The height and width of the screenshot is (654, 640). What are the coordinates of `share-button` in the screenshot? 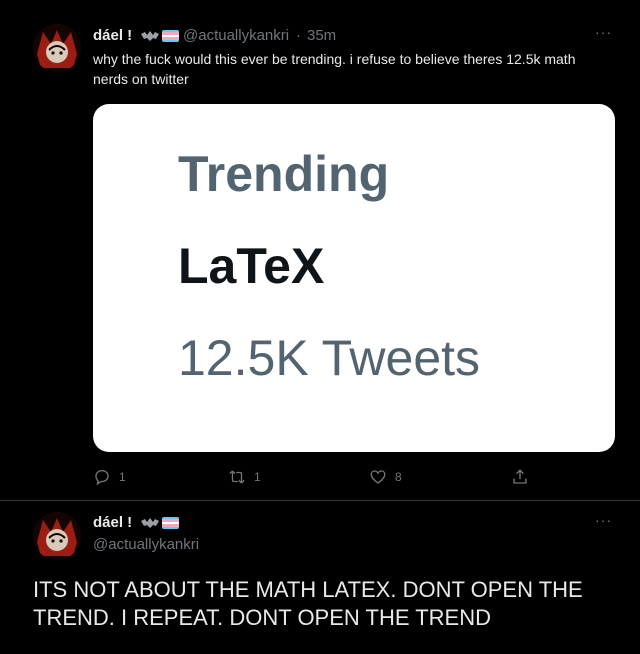 It's located at (520, 477).